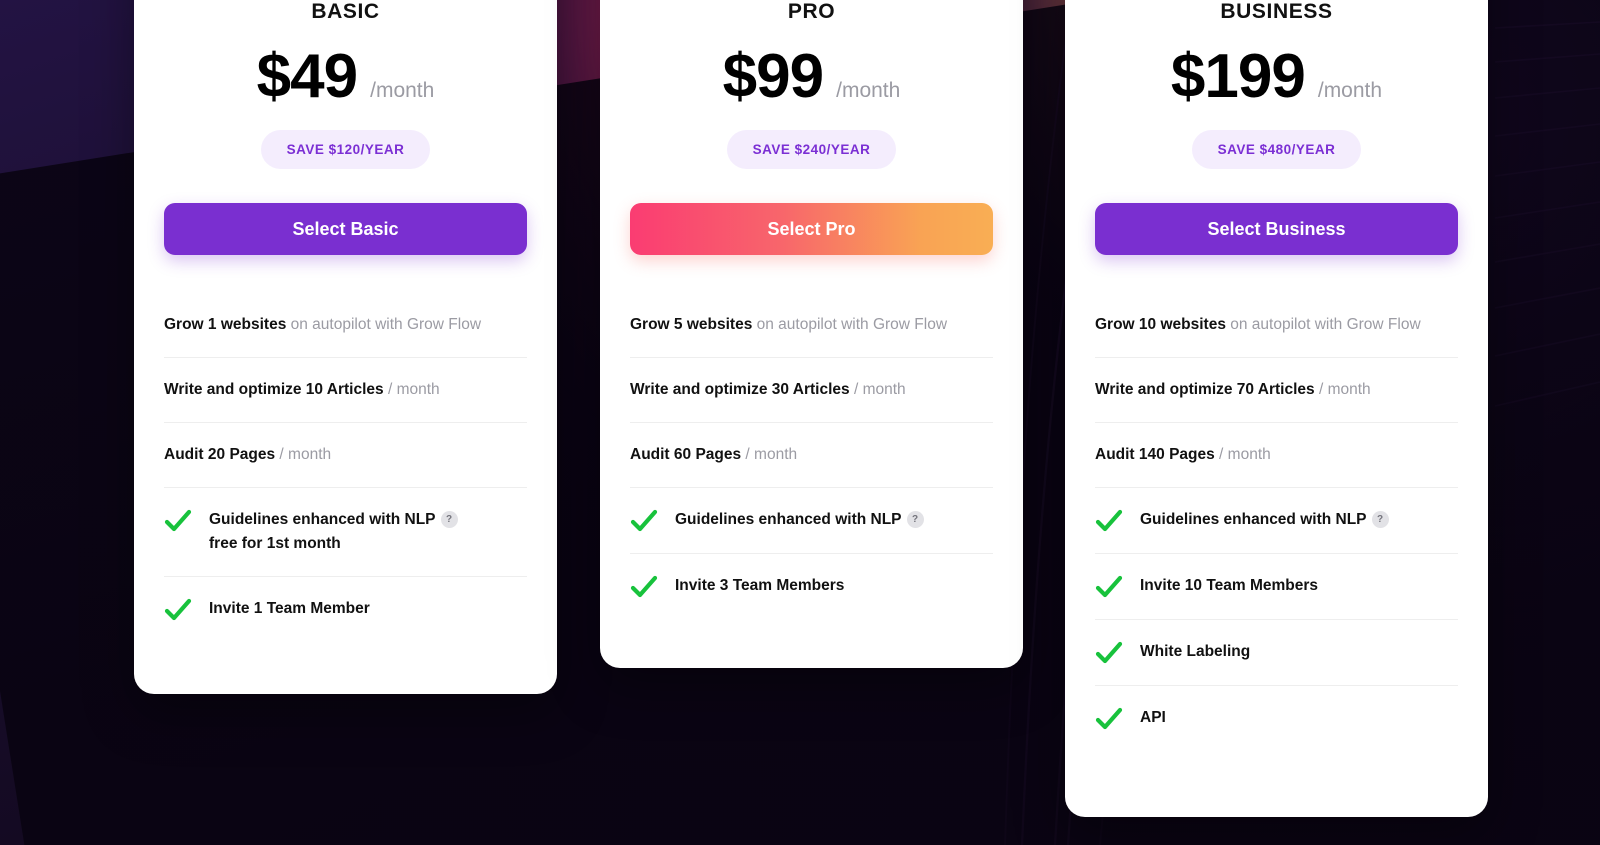  I want to click on feature-text: Invite 10 Team Members, so click(1229, 586).